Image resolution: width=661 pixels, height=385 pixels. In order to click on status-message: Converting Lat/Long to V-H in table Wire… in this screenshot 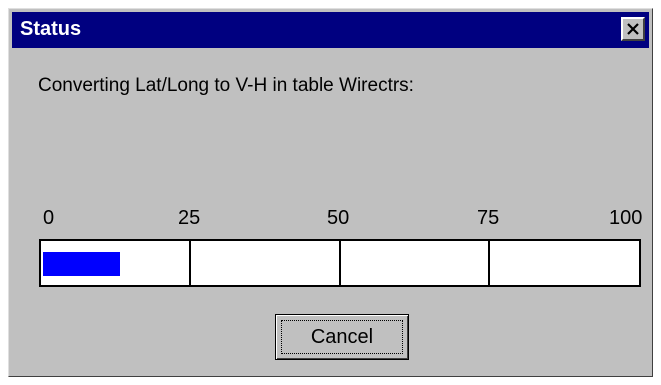, I will do `click(226, 85)`.